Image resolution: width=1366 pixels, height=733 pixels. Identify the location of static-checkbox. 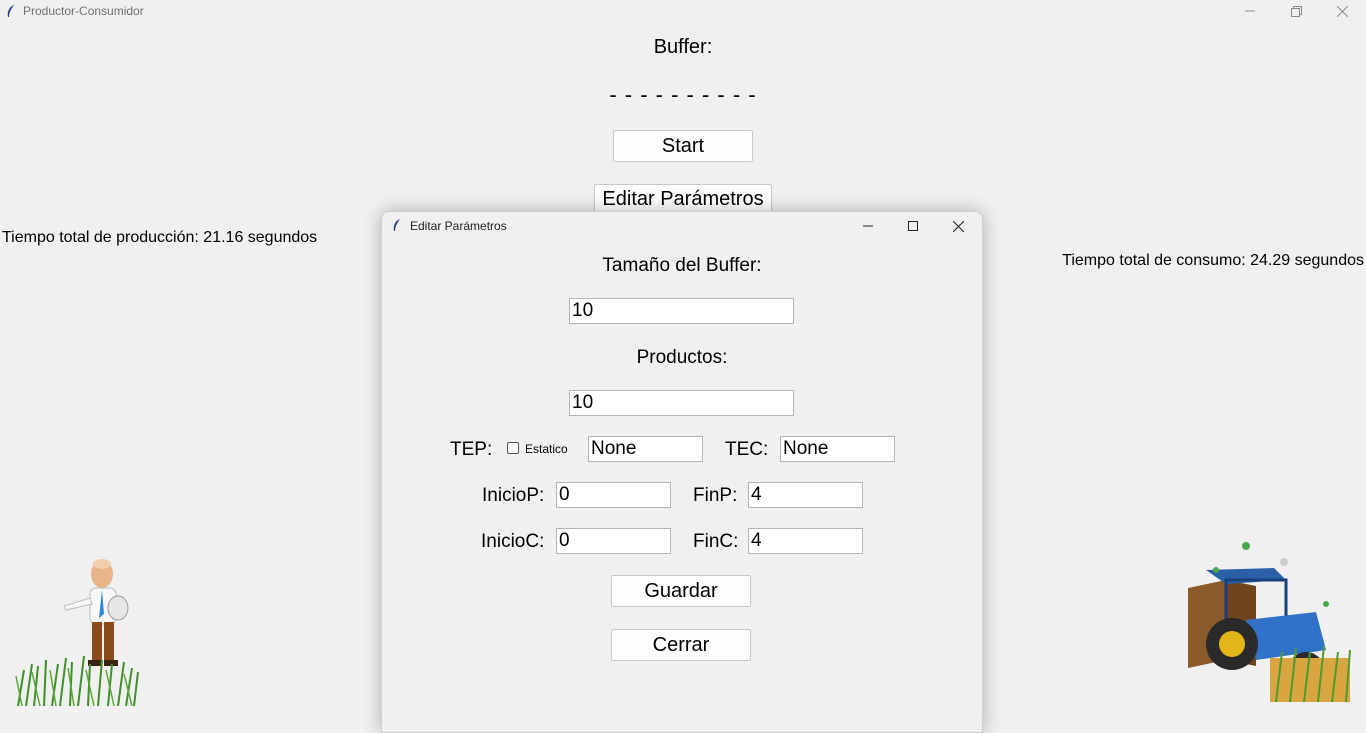
(513, 448).